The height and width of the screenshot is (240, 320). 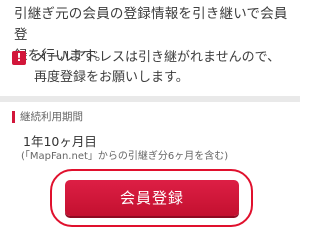 What do you see at coordinates (152, 198) in the screenshot?
I see `register-button: 会員登録` at bounding box center [152, 198].